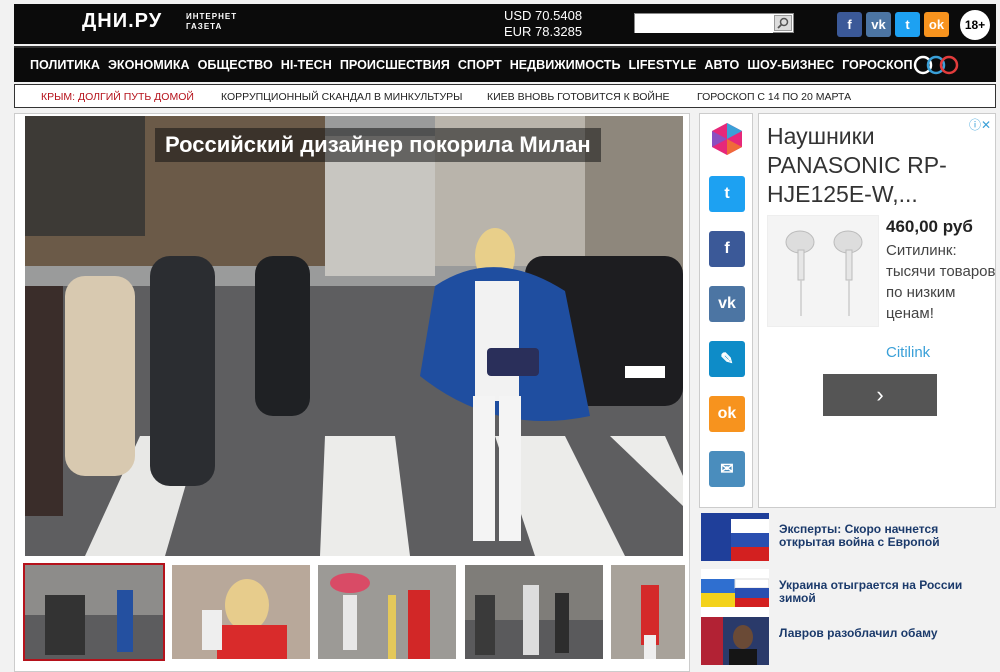 The image size is (1000, 672). I want to click on age-rating-badge: 18+, so click(975, 25).